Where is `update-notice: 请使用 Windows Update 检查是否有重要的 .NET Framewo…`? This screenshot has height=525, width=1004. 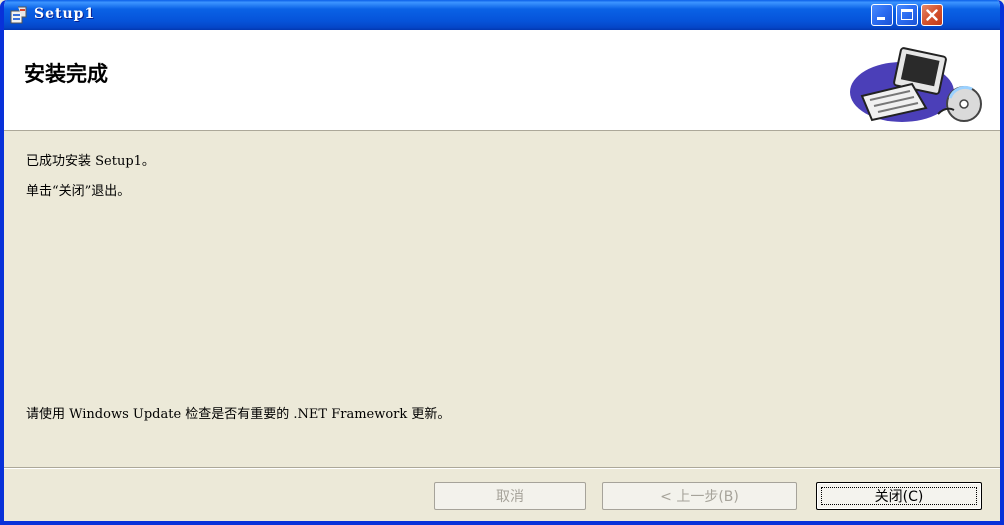 update-notice: 请使用 Windows Update 检查是否有重要的 .NET Framewo… is located at coordinates (238, 414).